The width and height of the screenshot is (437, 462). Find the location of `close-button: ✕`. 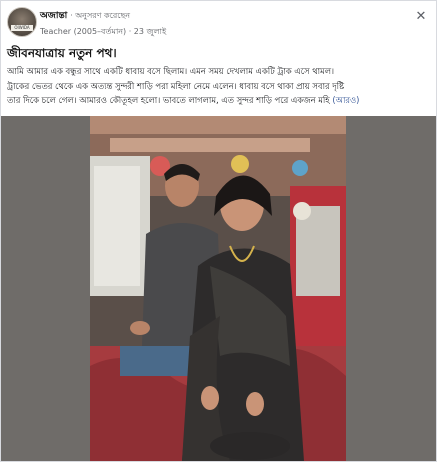

close-button: ✕ is located at coordinates (421, 17).